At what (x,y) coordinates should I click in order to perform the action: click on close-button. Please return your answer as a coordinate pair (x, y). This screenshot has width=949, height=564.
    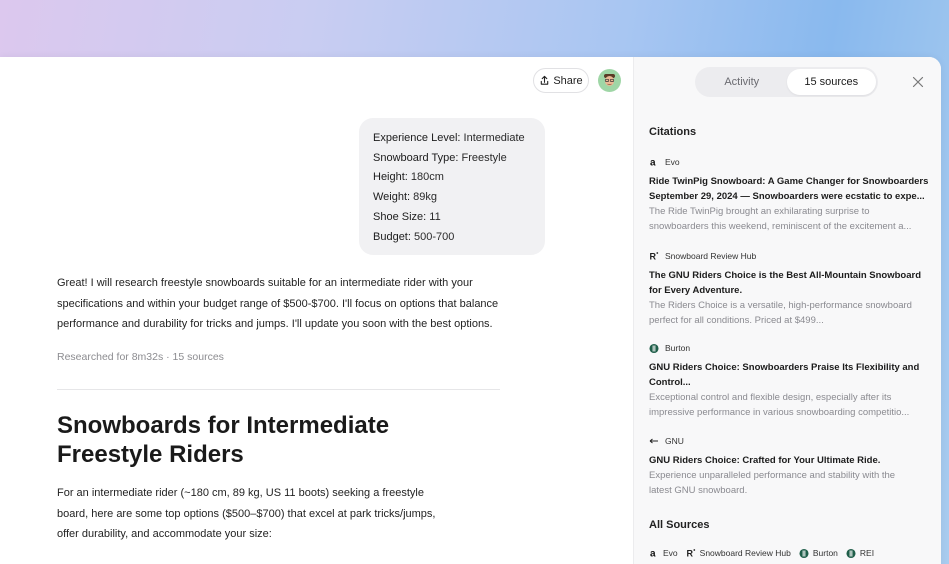
    Looking at the image, I should click on (918, 82).